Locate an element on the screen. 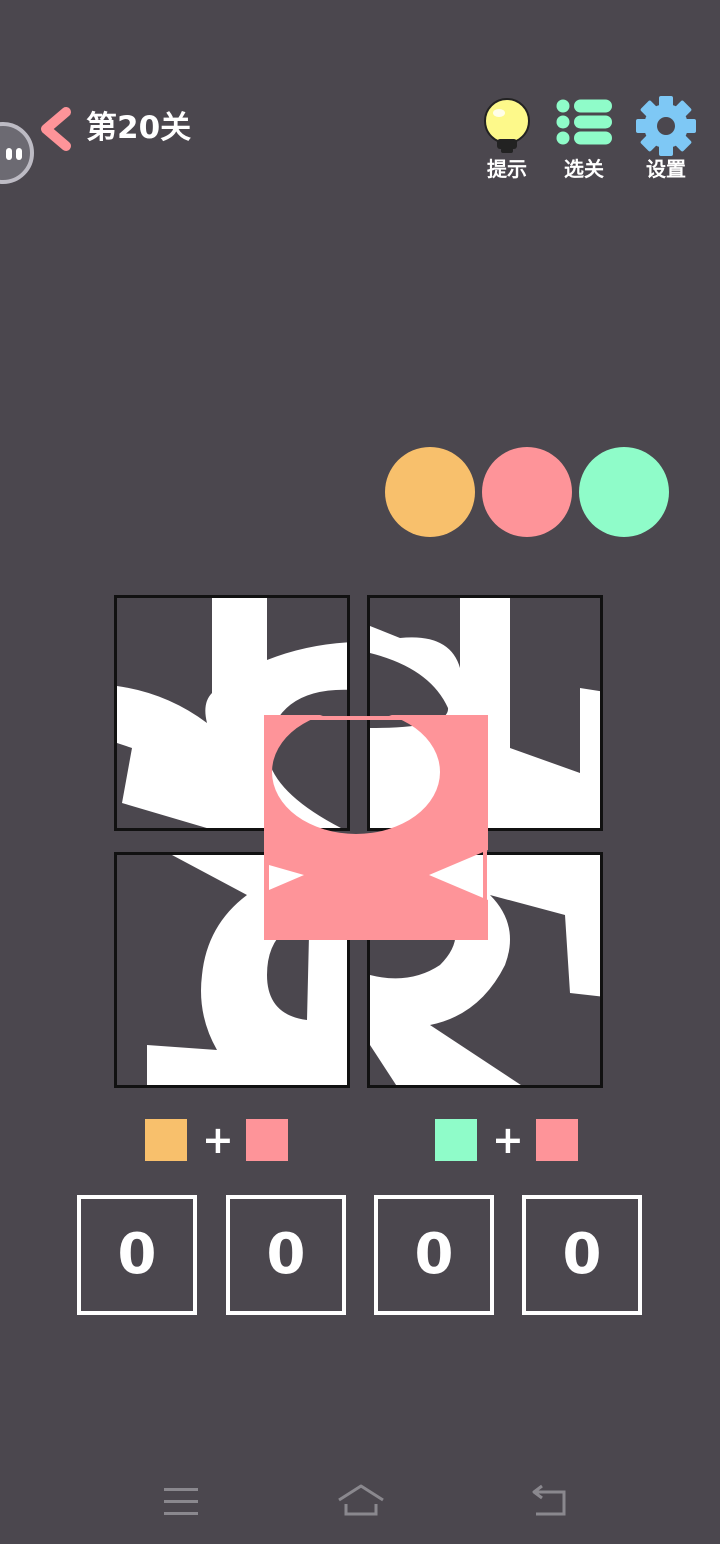  equation-1-left-color is located at coordinates (166, 1140).